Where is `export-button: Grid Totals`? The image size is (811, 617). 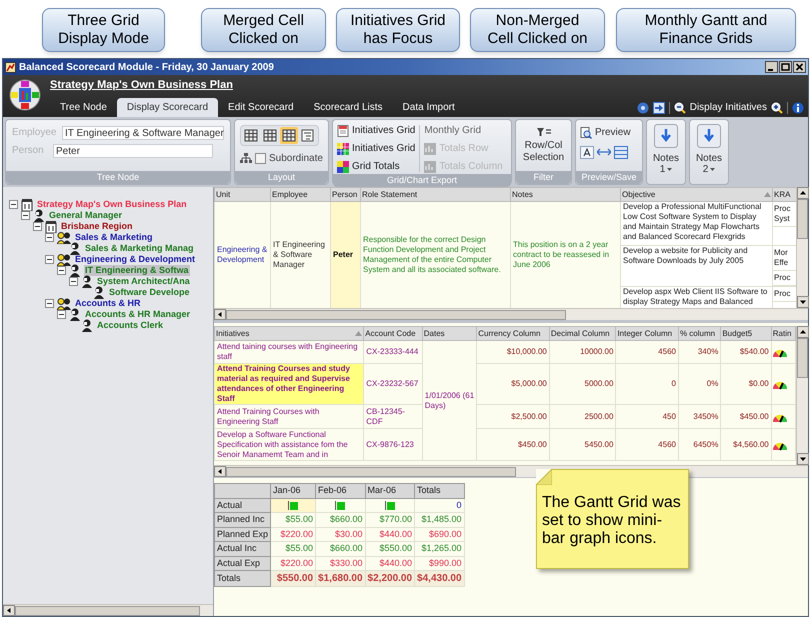 export-button: Grid Totals is located at coordinates (376, 166).